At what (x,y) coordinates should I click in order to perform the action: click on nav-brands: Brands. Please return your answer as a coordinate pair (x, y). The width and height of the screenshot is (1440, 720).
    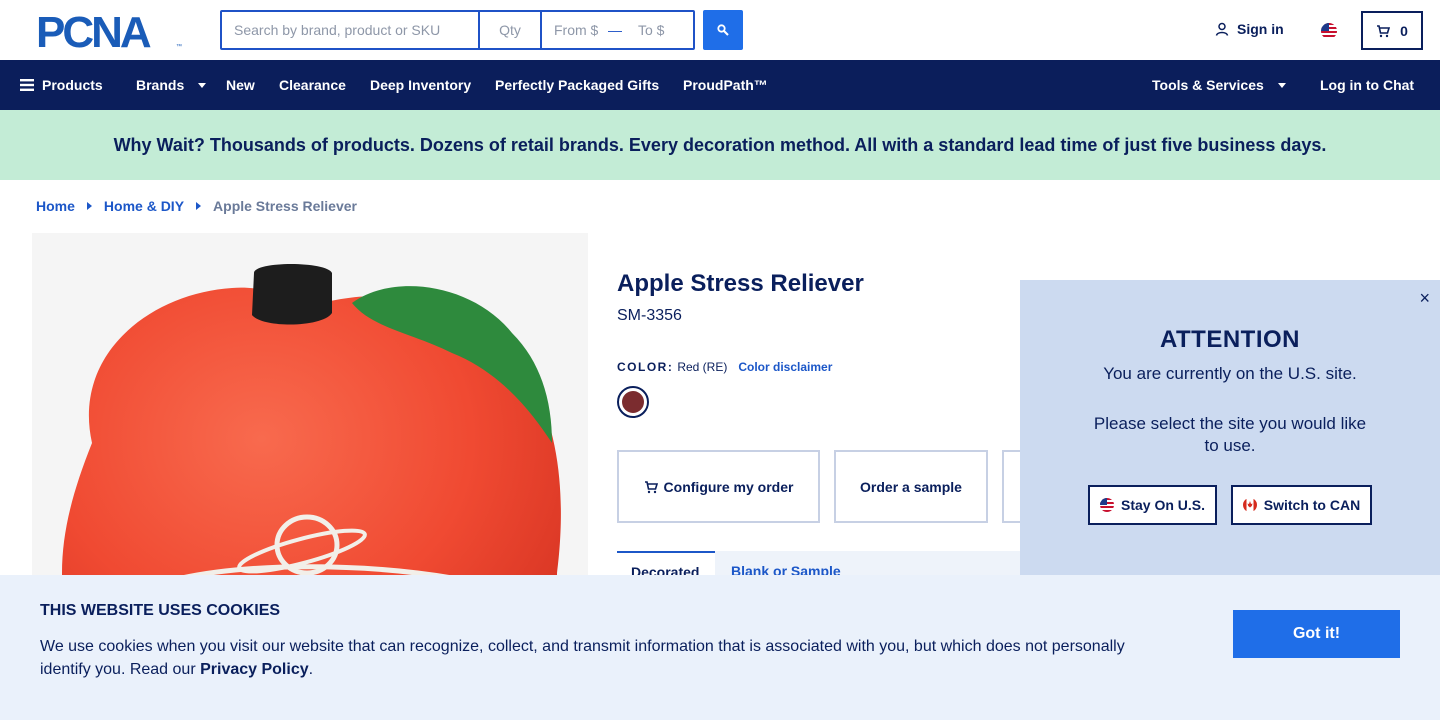
    Looking at the image, I should click on (171, 85).